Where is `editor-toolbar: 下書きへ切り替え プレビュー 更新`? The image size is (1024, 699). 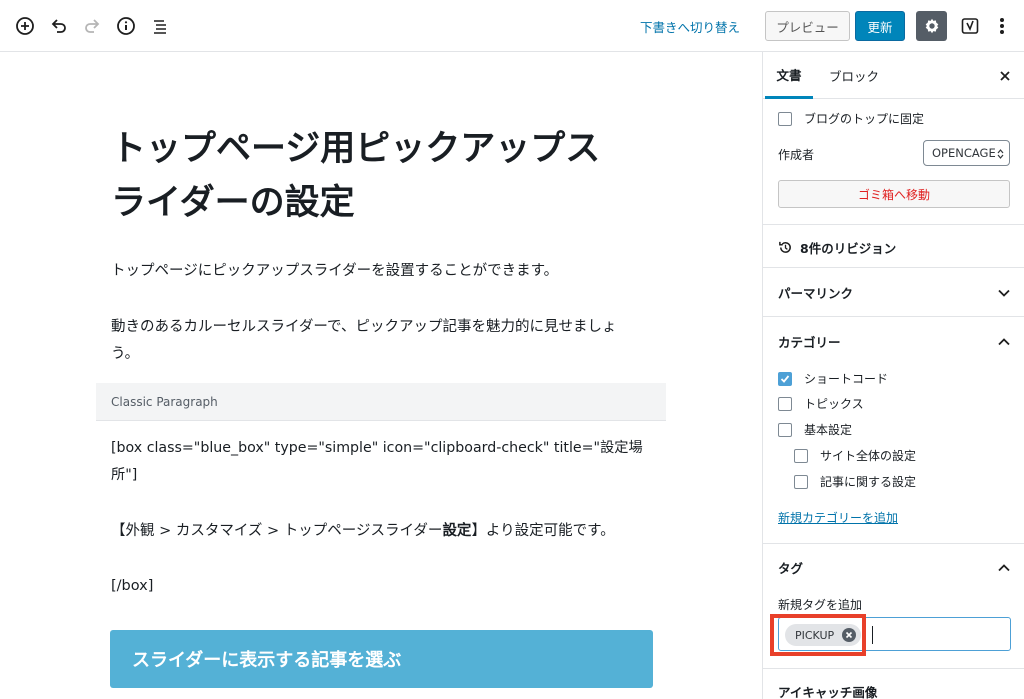 editor-toolbar: 下書きへ切り替え プレビュー 更新 is located at coordinates (512, 26).